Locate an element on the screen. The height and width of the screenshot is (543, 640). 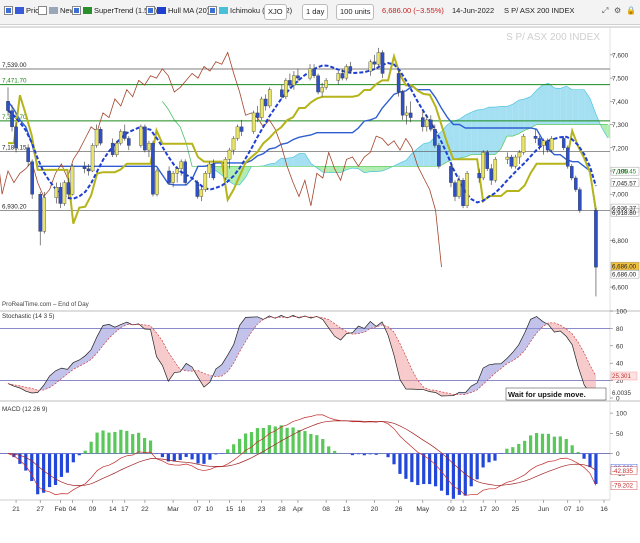
x-axis-tick-label: 27 is located at coordinates (40, 509).